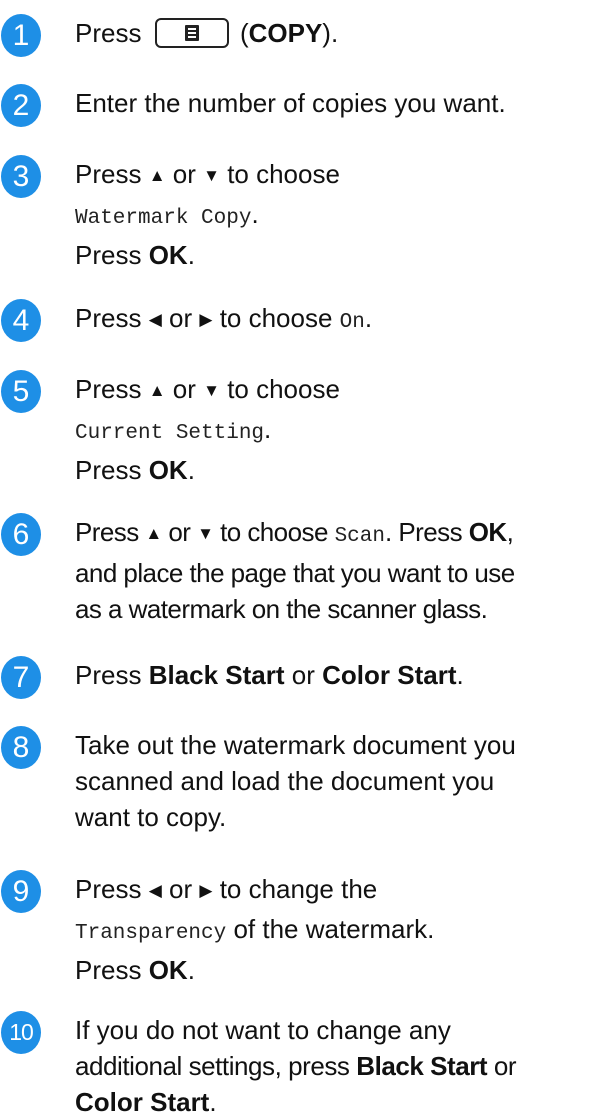 This screenshot has width=616, height=1120. Describe the element at coordinates (21, 1032) in the screenshot. I see `step-number-badge: 10` at that location.